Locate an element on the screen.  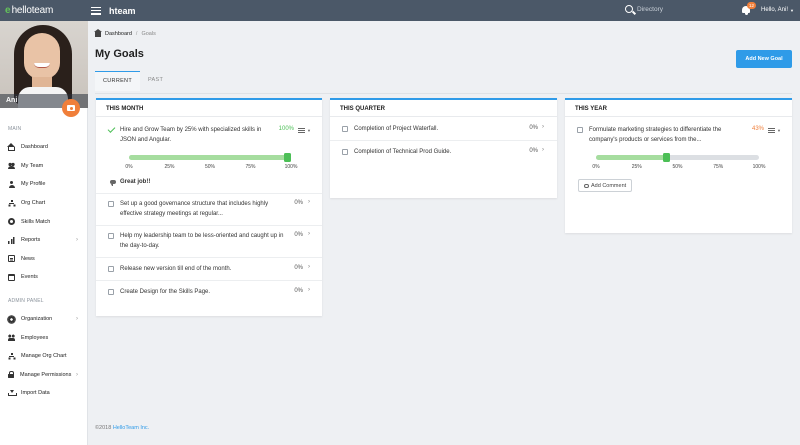
tab-past: PAST is located at coordinates (155, 81).